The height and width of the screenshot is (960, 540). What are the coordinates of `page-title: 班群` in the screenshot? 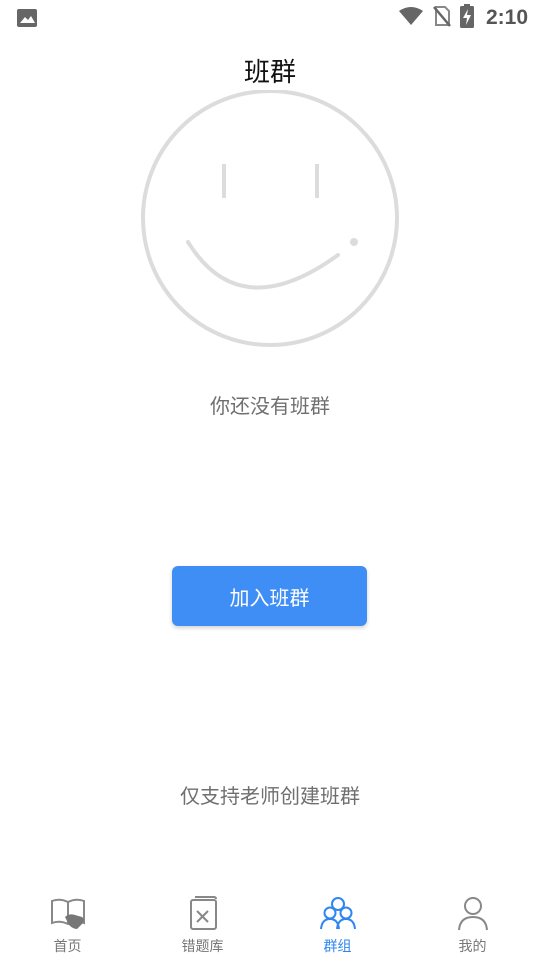 It's located at (269, 73).